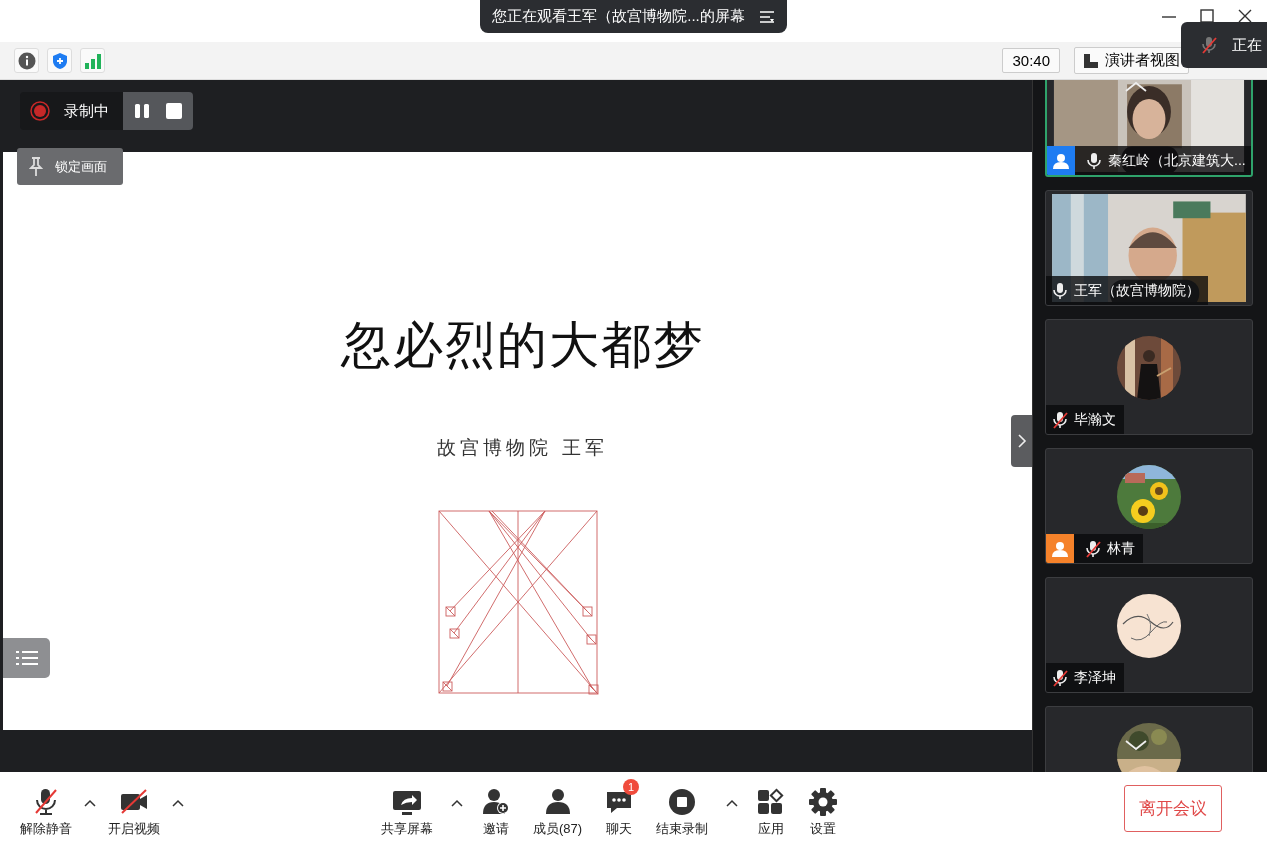 The image size is (1267, 845). What do you see at coordinates (1245, 16) in the screenshot?
I see `close-icon` at bounding box center [1245, 16].